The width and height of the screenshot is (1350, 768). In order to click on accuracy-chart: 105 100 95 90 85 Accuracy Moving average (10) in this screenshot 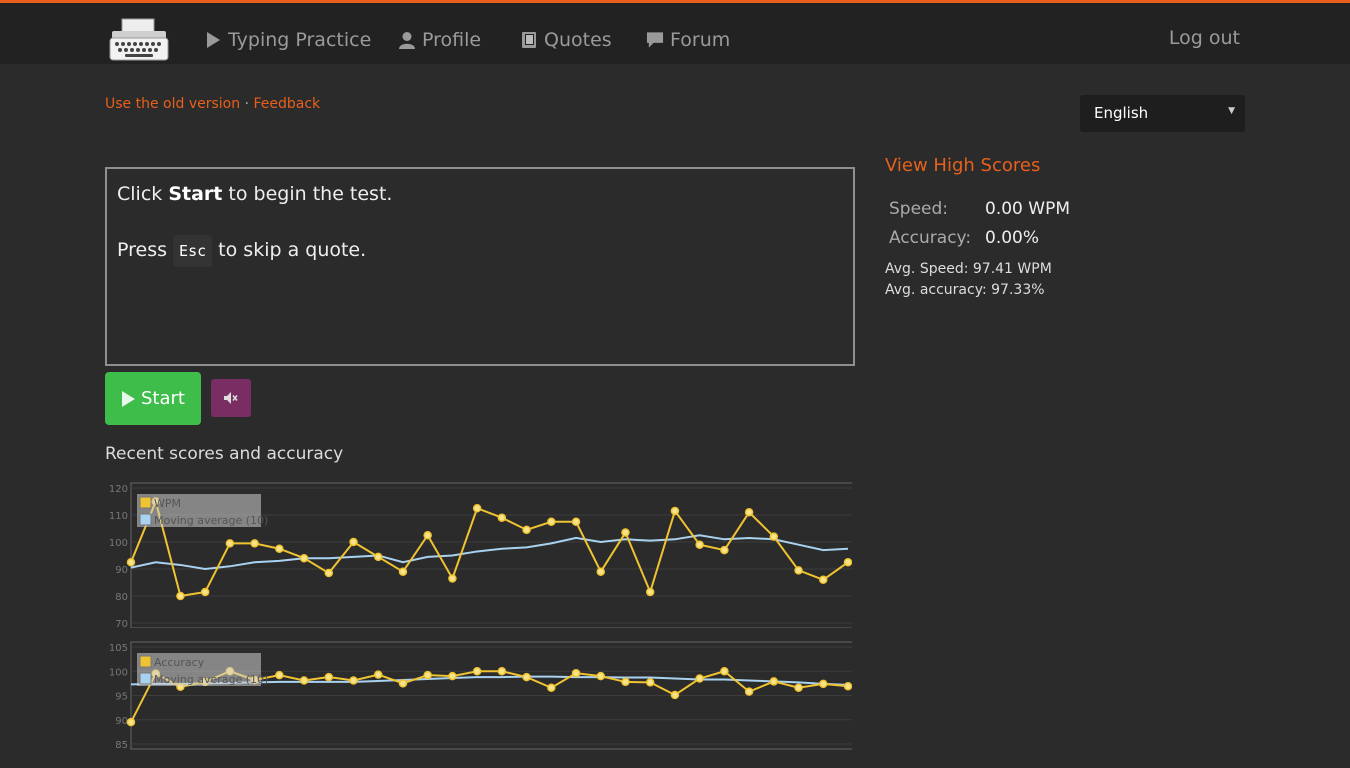, I will do `click(480, 696)`.